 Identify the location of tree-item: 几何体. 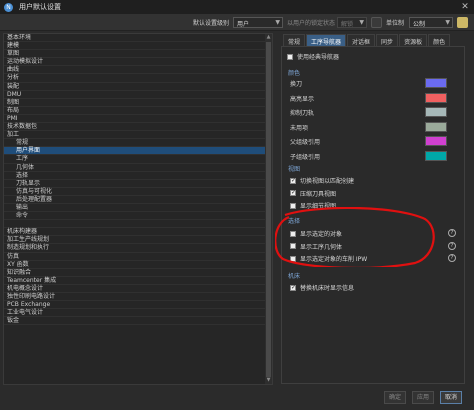
(138, 168).